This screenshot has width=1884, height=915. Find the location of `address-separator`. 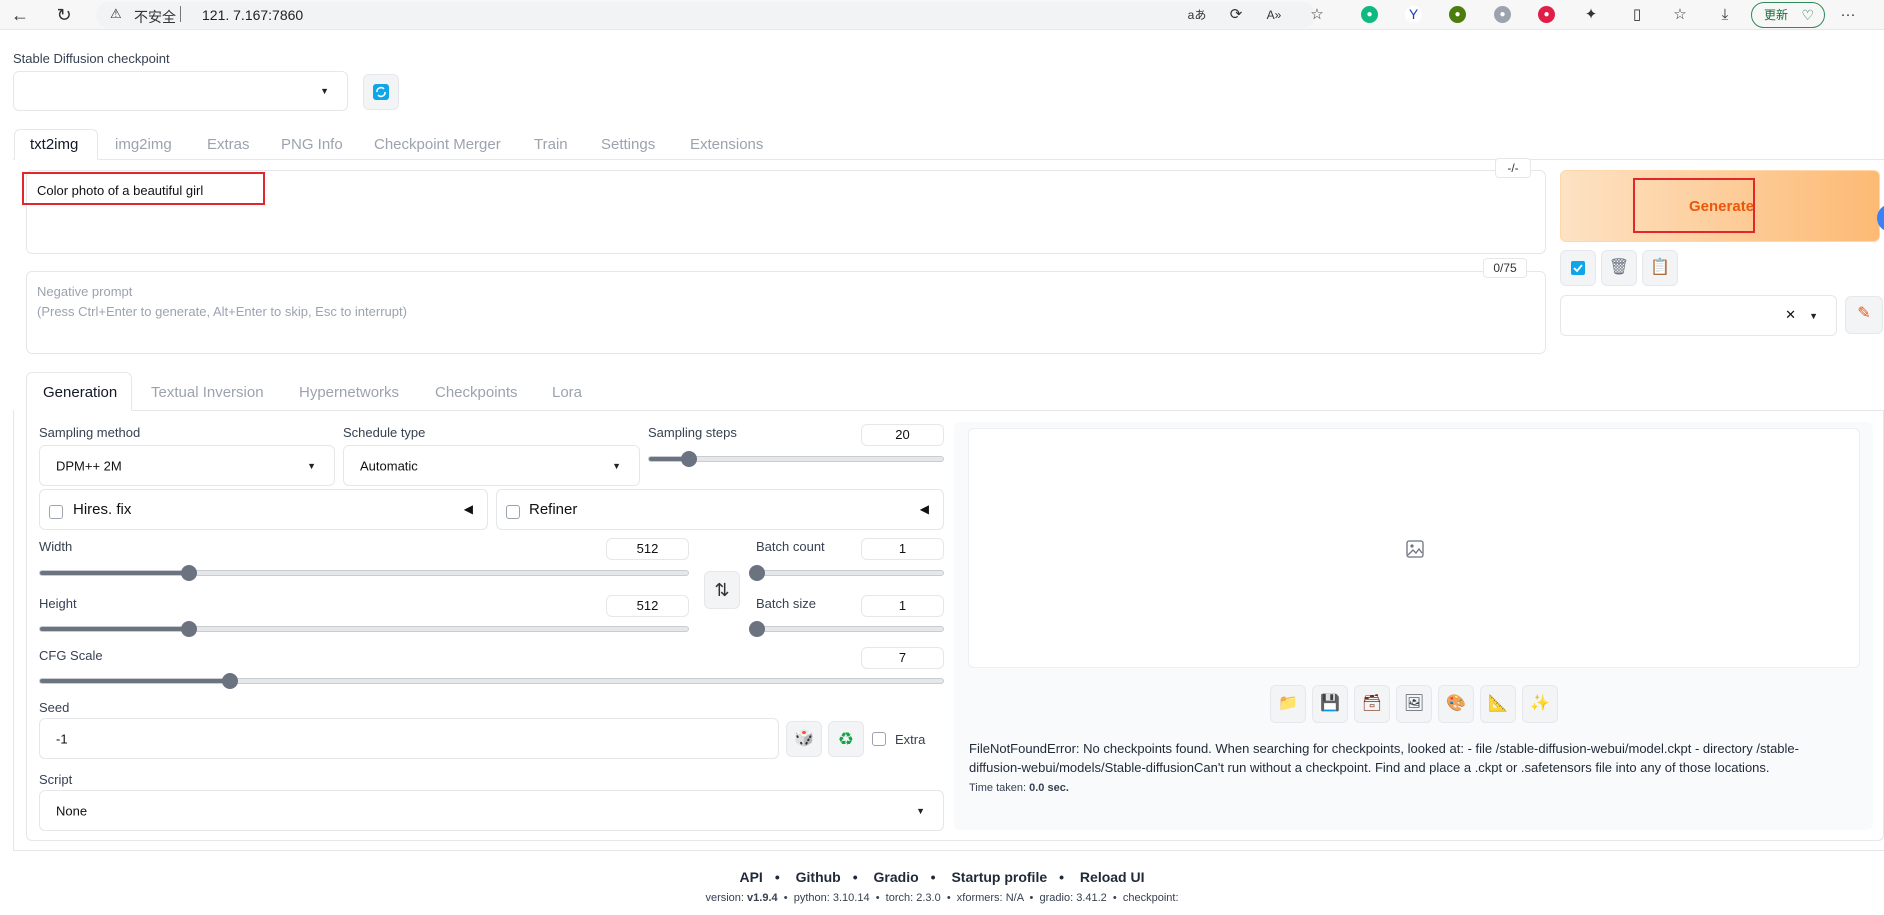

address-separator is located at coordinates (180, 14).